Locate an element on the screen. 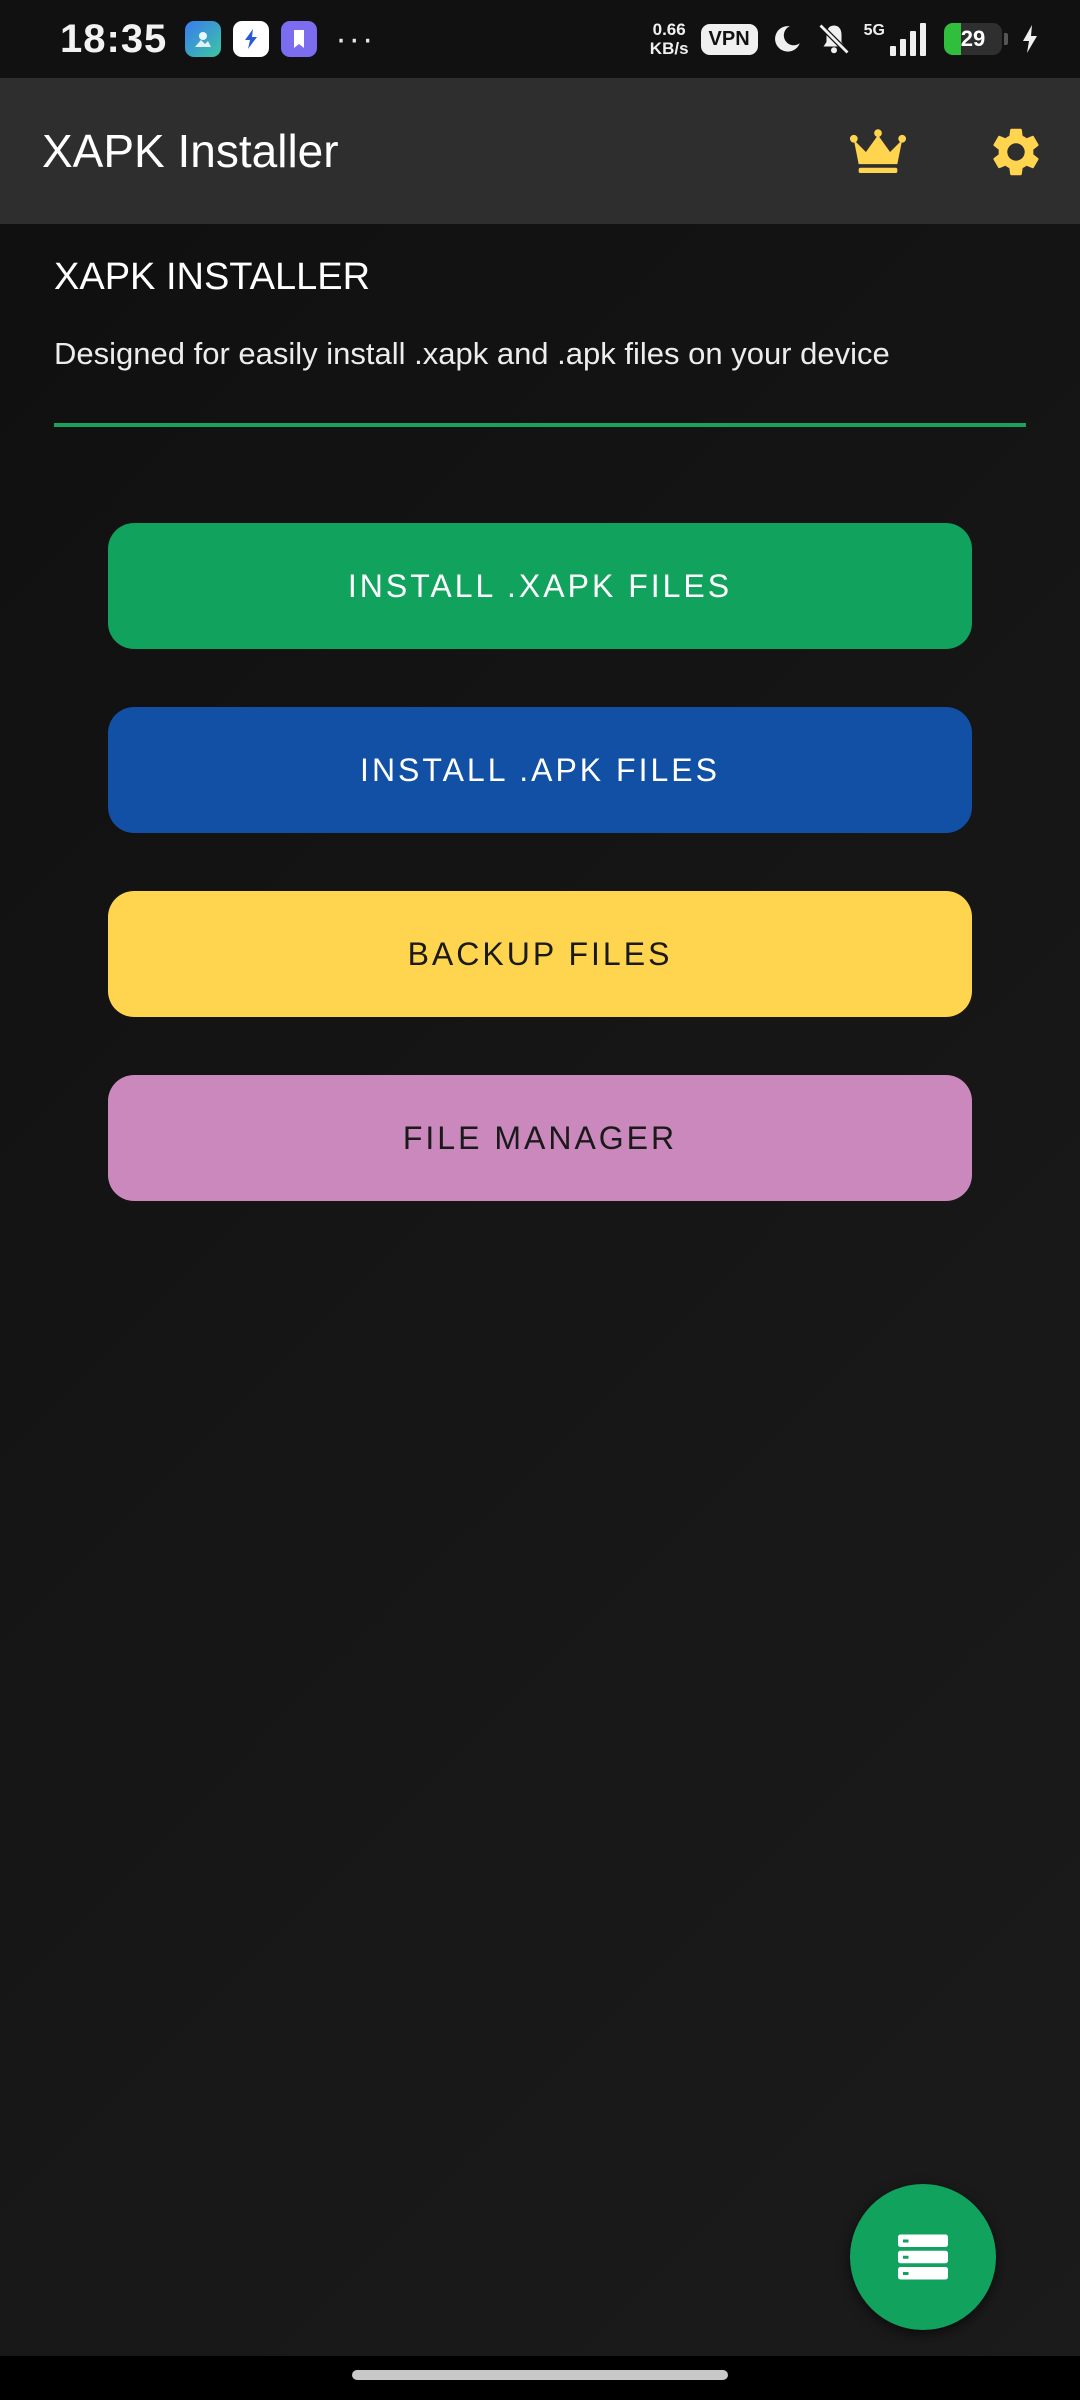  network-type: 5G is located at coordinates (874, 30).